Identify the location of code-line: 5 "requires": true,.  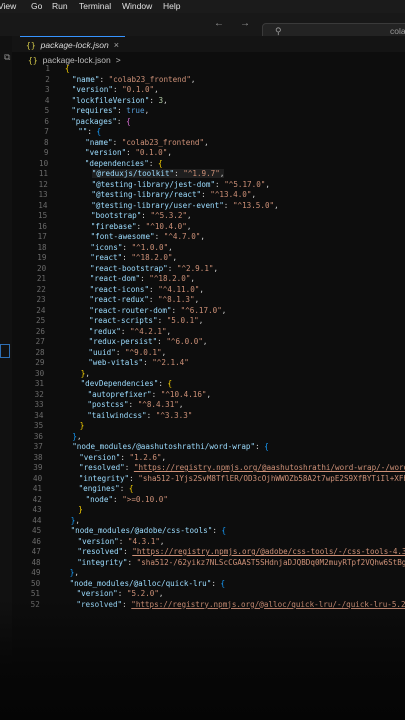
(202, 111).